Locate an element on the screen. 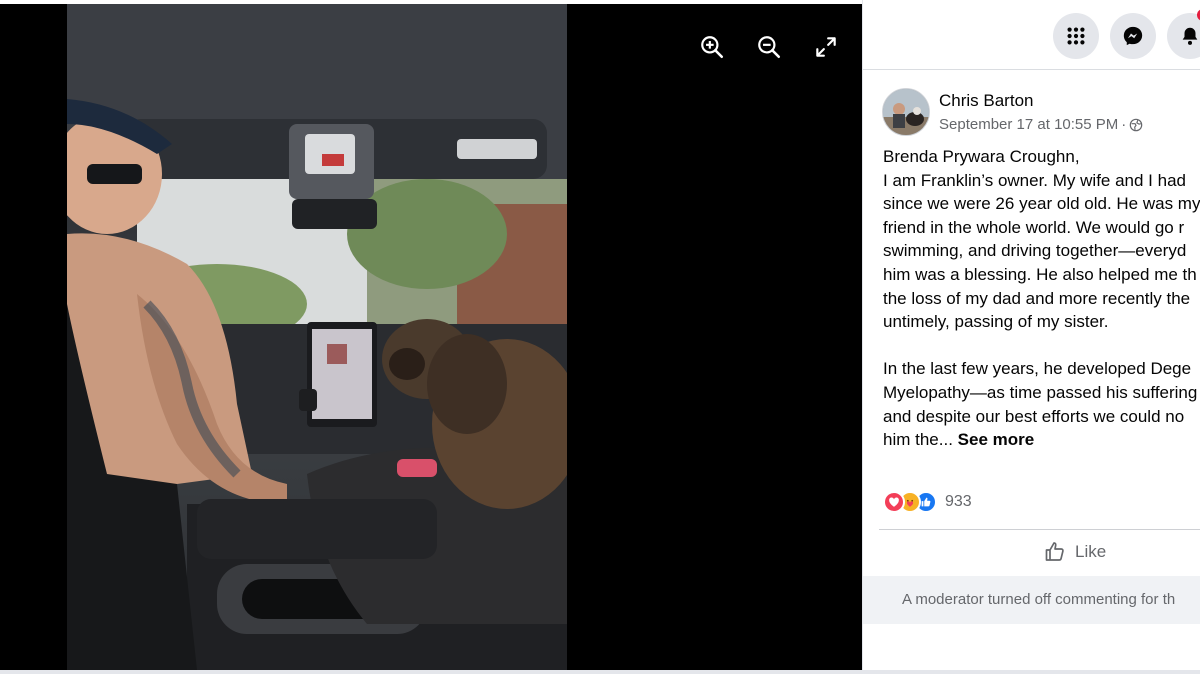  text-line: In the last few years, he developed Dege is located at coordinates (1037, 369).